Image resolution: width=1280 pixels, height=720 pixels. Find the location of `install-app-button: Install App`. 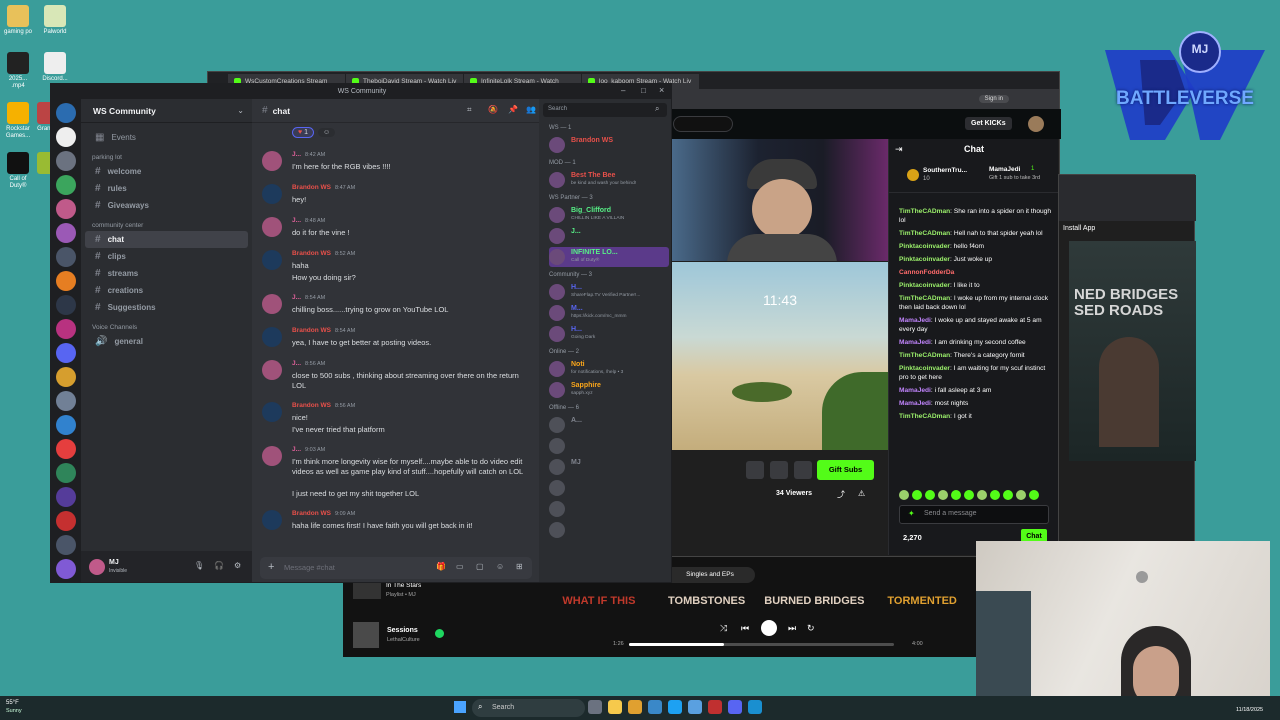

install-app-button: Install App is located at coordinates (1079, 228).